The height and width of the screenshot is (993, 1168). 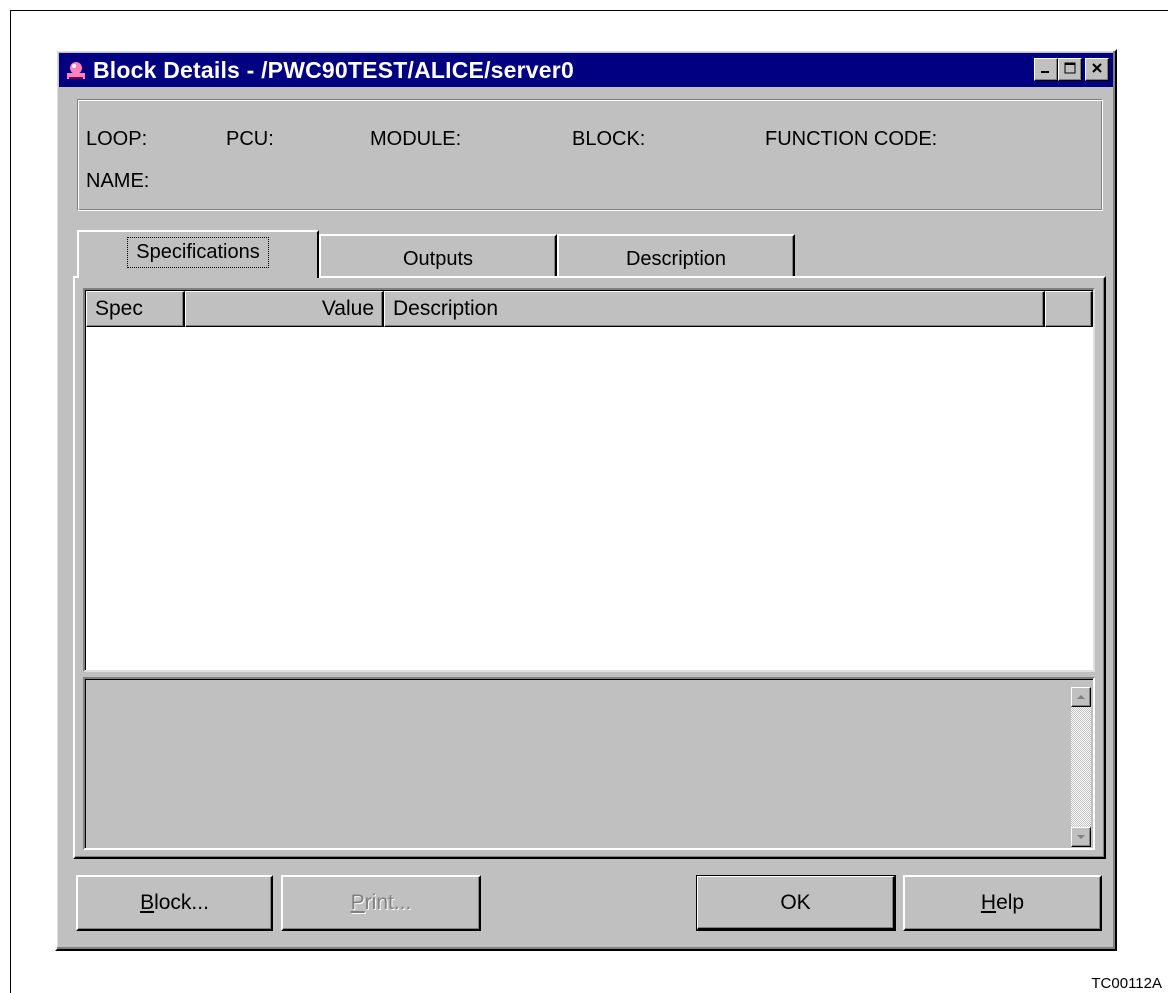 I want to click on tab-description: Description, so click(x=676, y=255).